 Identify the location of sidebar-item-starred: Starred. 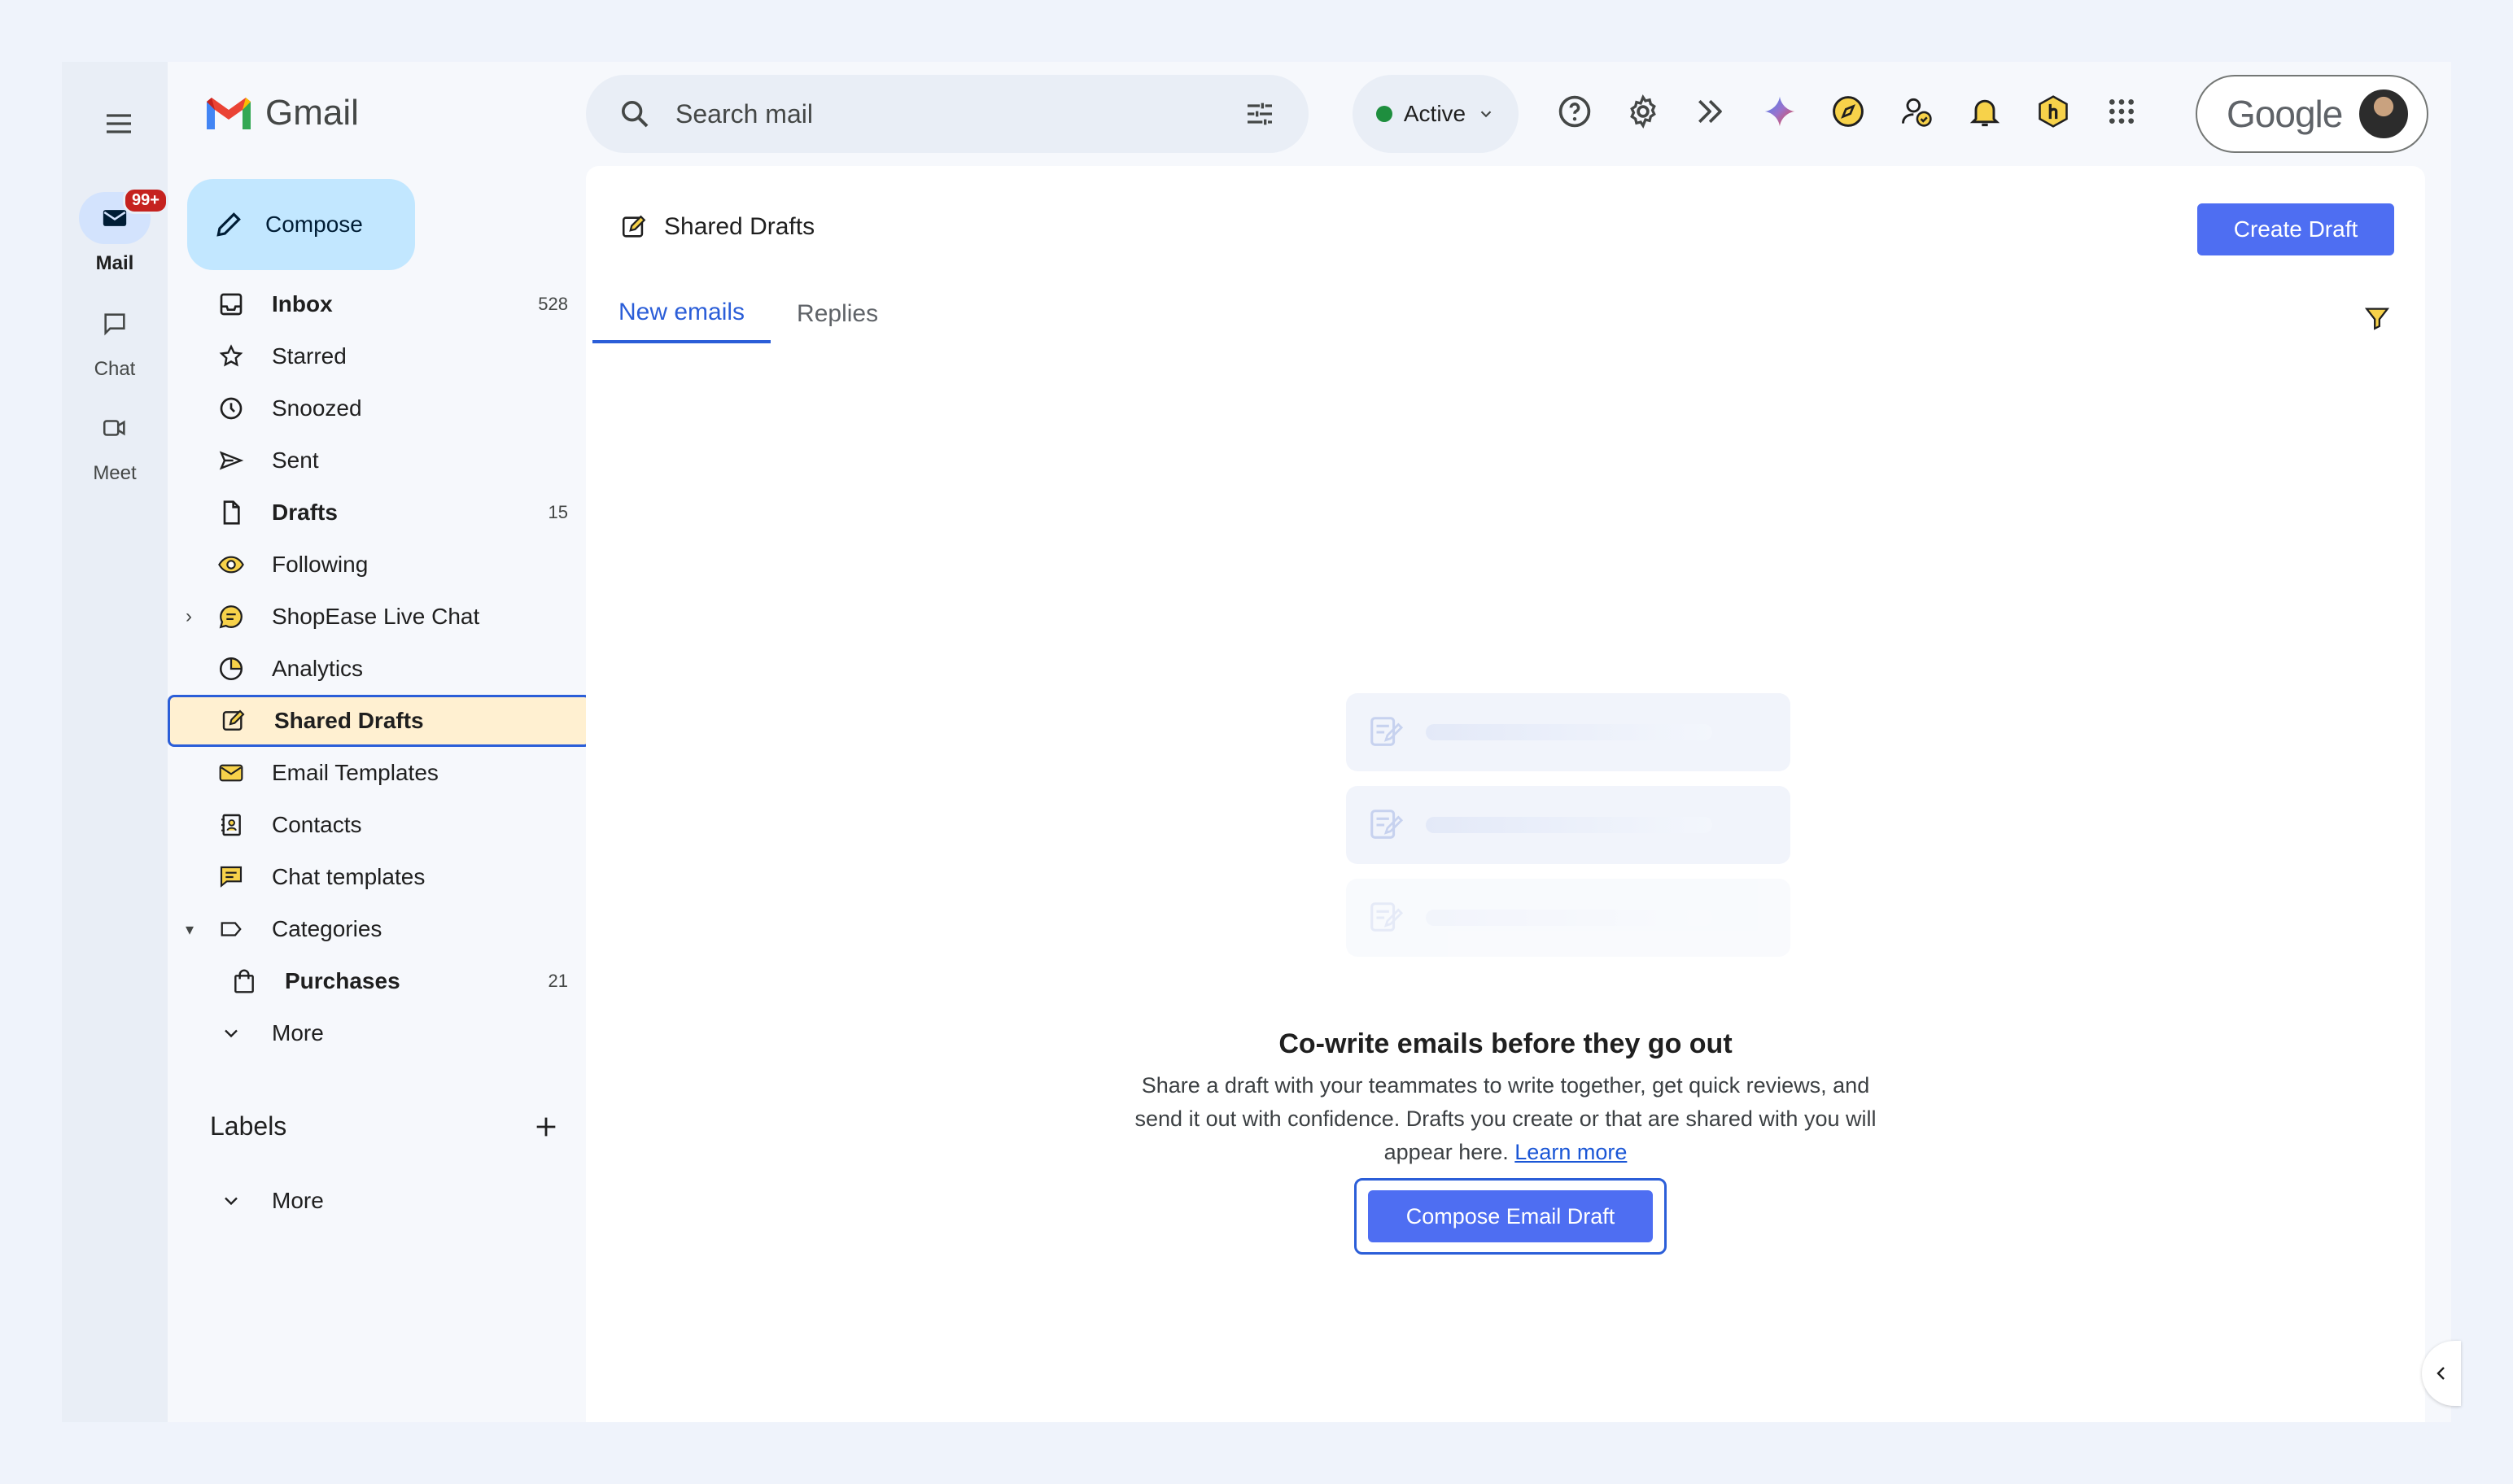
(375, 356).